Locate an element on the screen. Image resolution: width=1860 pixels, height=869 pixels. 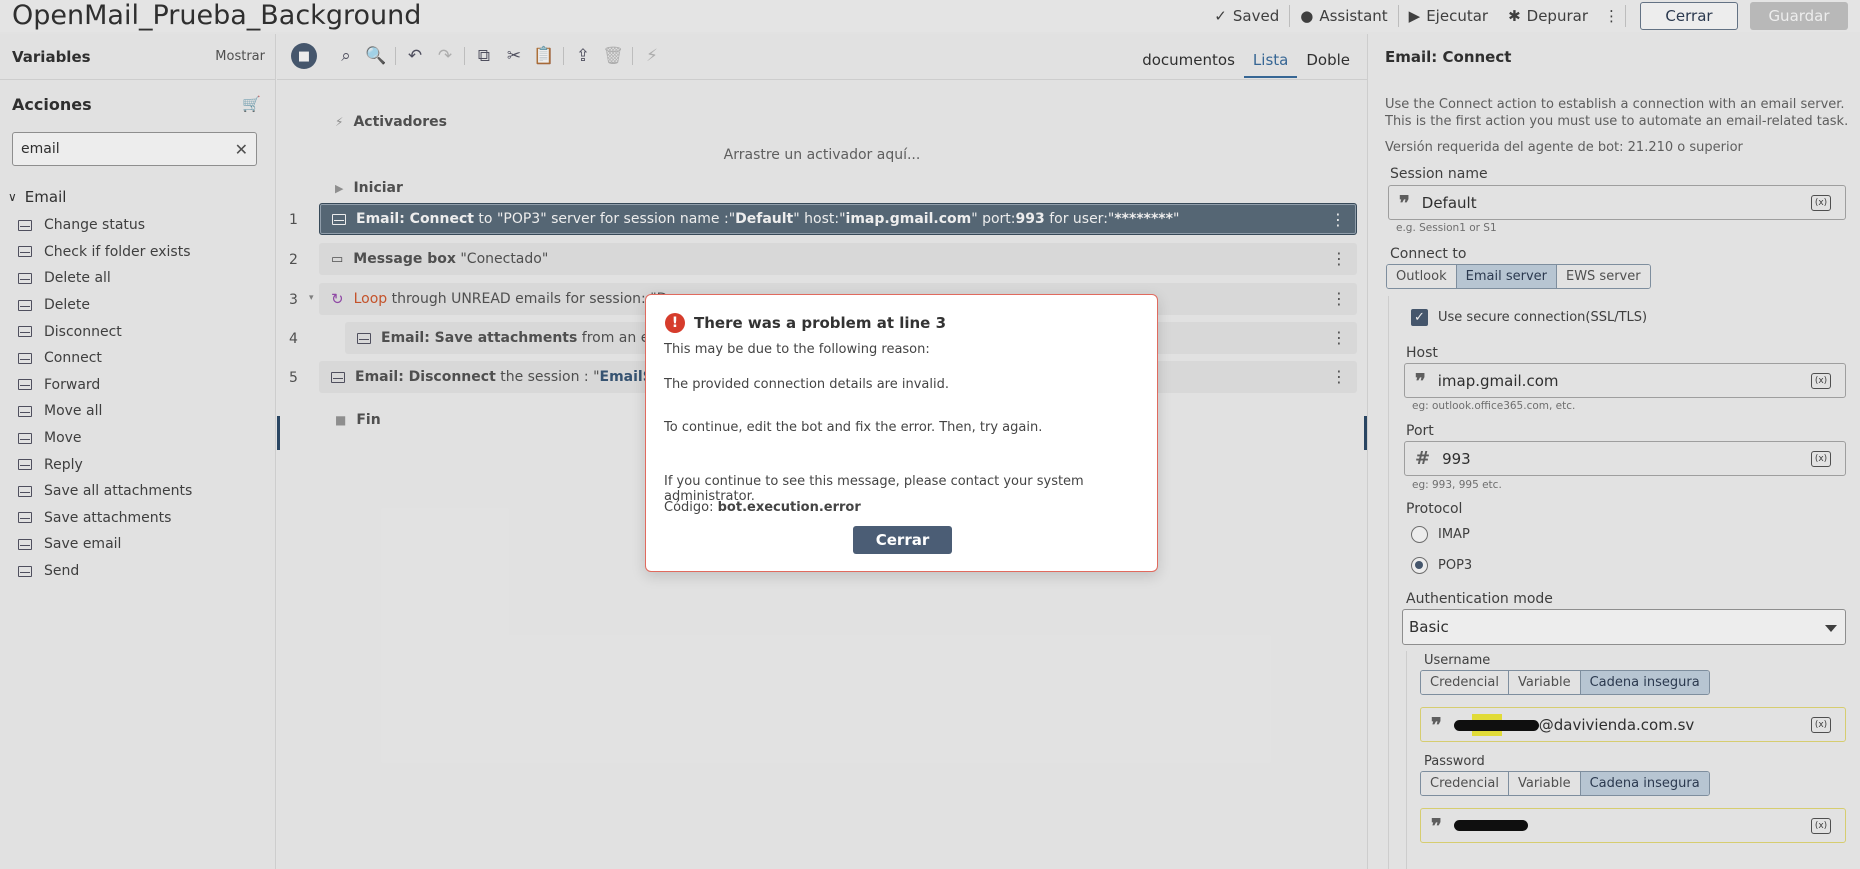
dialog-close-button: Cerrar is located at coordinates (902, 540).